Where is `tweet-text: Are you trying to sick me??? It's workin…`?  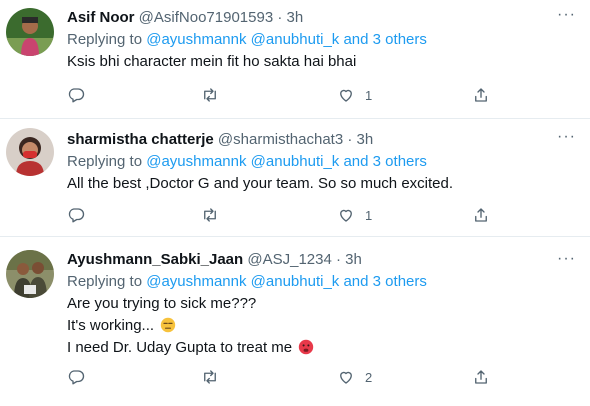 tweet-text: Are you trying to sick me??? It's workin… is located at coordinates (308, 326).